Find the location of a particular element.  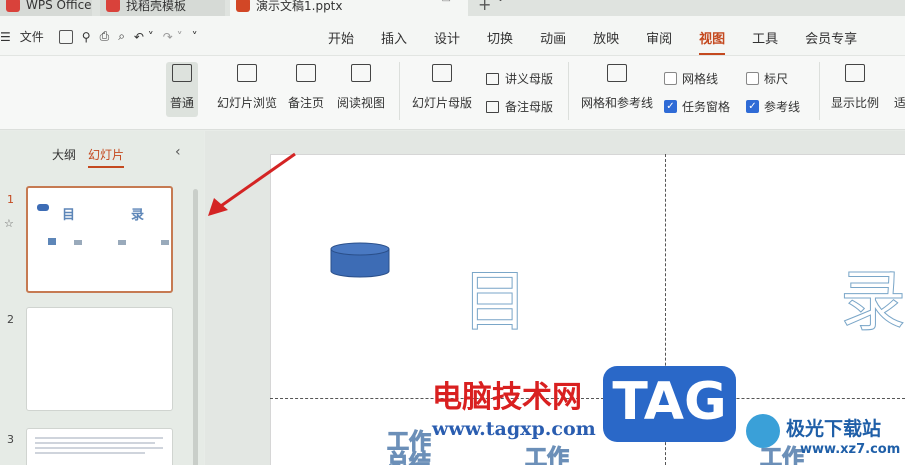

horizontal-guide-line is located at coordinates (587, 398).